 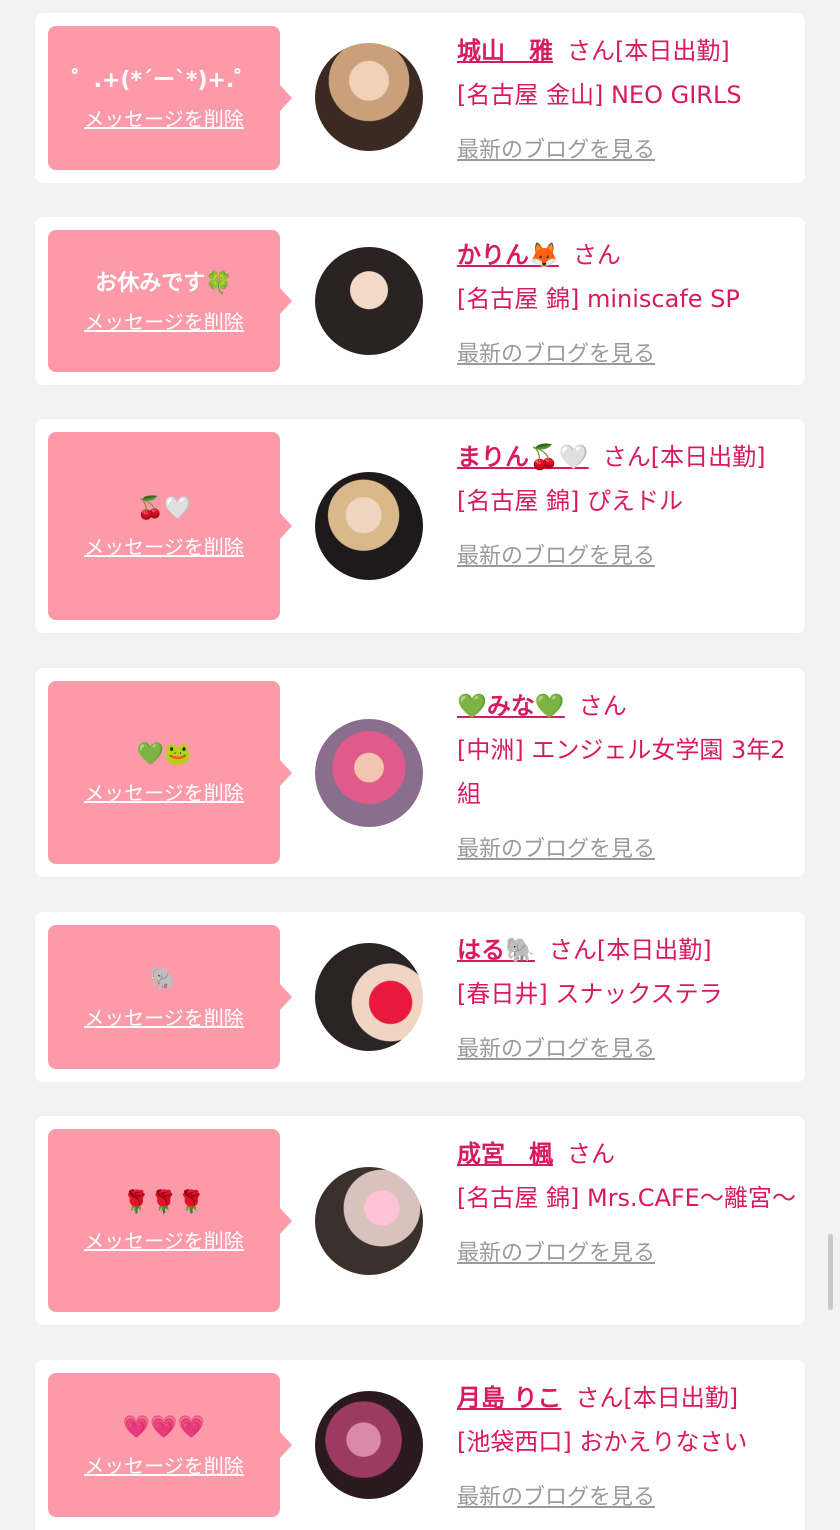 What do you see at coordinates (164, 979) in the screenshot?
I see `message-text: 🐘` at bounding box center [164, 979].